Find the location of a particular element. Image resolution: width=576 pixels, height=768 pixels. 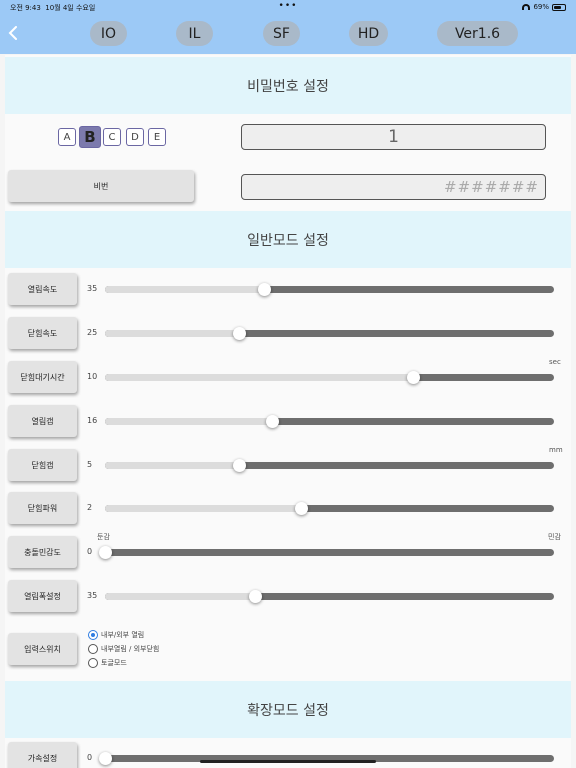

nav-il-button: IL is located at coordinates (194, 33).